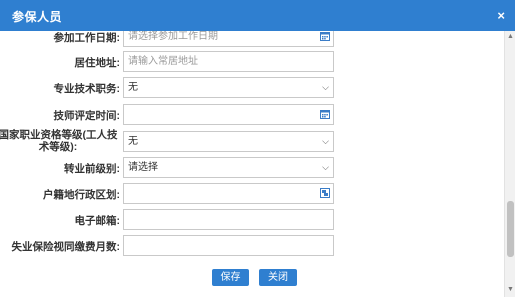 Image resolution: width=515 pixels, height=297 pixels. What do you see at coordinates (97, 63) in the screenshot?
I see `label-address: 居住地址:` at bounding box center [97, 63].